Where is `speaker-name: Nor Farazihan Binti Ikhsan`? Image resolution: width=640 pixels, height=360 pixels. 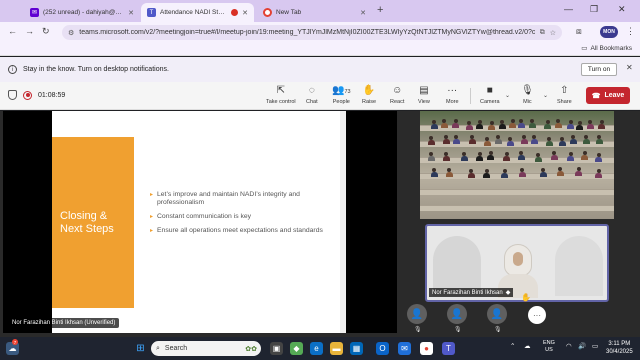 speaker-name: Nor Farazihan Binti Ikhsan is located at coordinates (467, 292).